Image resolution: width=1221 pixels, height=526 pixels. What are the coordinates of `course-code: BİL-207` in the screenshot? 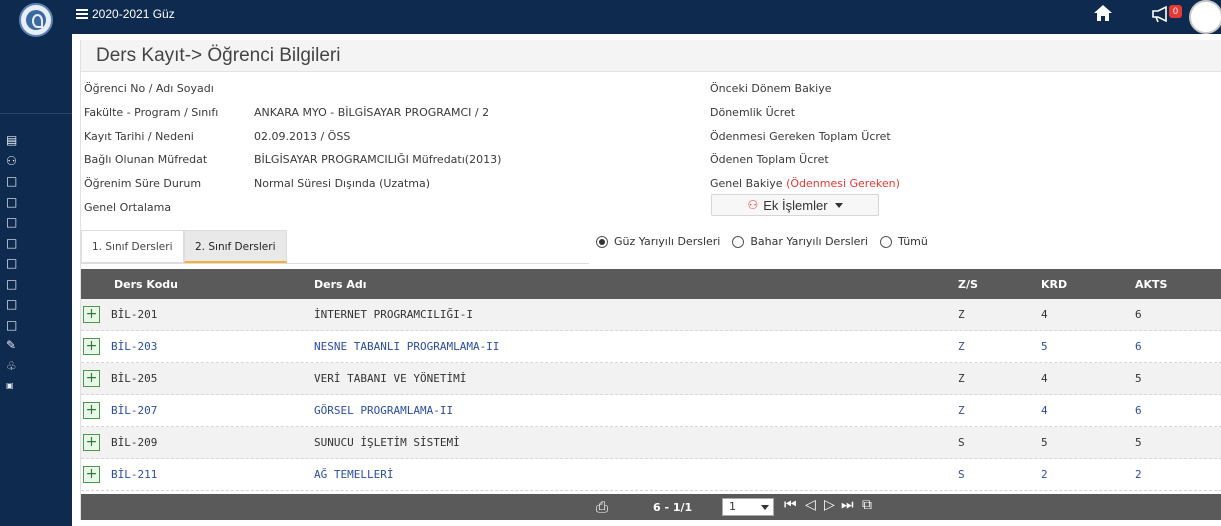 It's located at (134, 410).